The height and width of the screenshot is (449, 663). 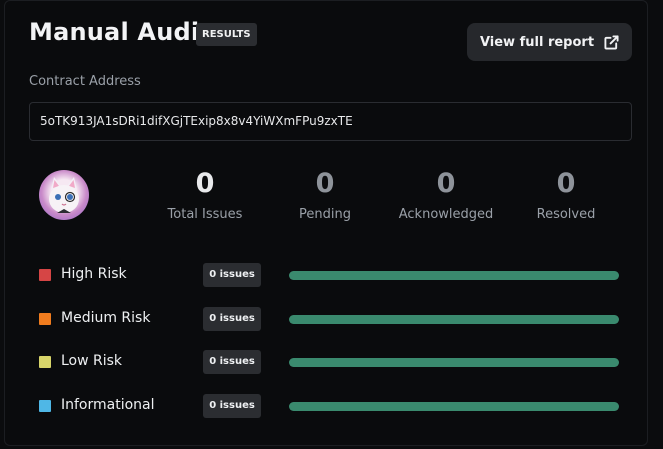 I want to click on stat-pending: 0 Pending, so click(x=325, y=194).